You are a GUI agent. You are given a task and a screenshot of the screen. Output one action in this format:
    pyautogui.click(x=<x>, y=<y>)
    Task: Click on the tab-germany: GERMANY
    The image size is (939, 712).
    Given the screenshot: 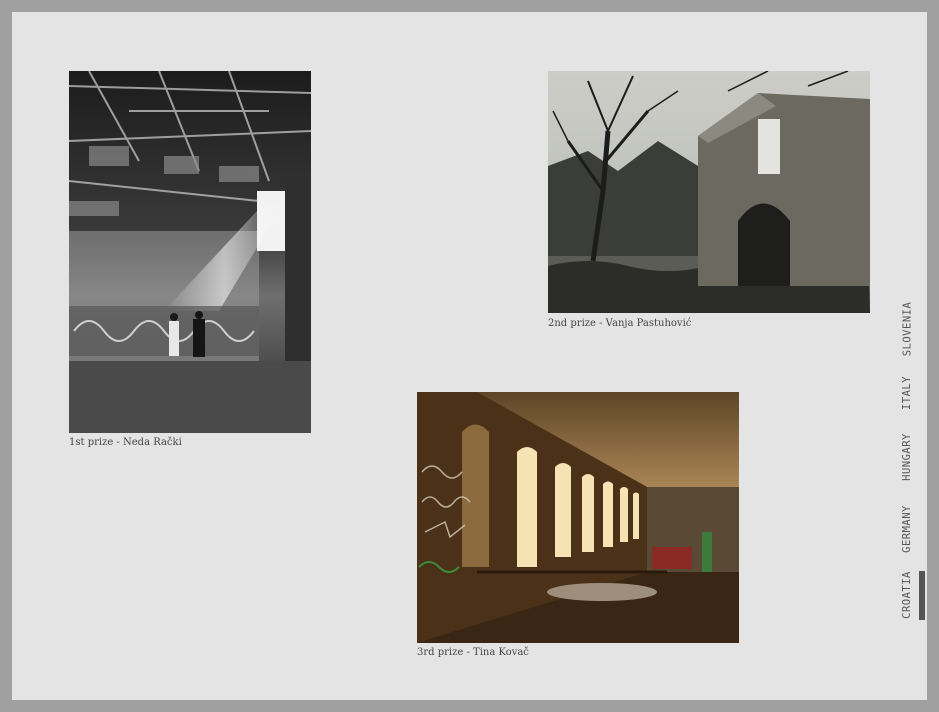 What is the action you would take?
    pyautogui.click(x=907, y=529)
    